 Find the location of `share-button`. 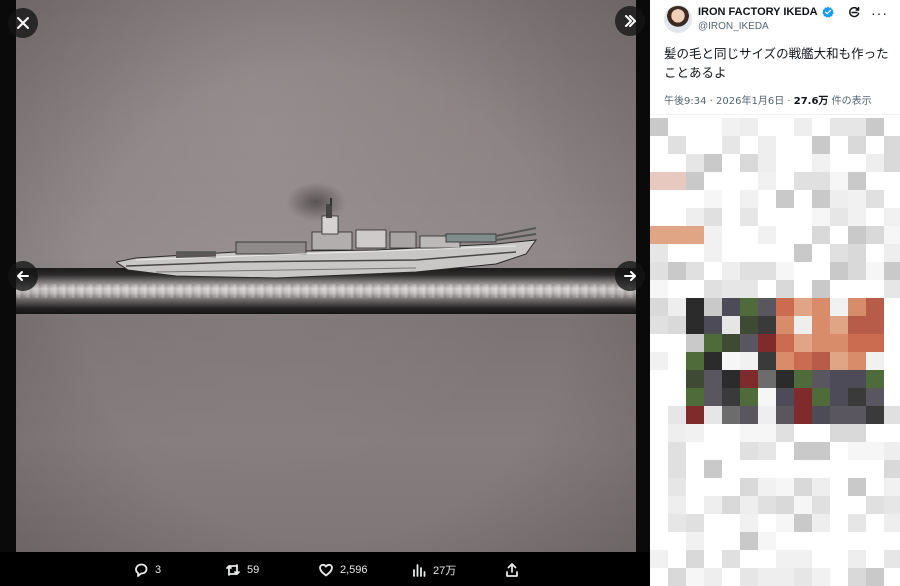

share-button is located at coordinates (512, 570).